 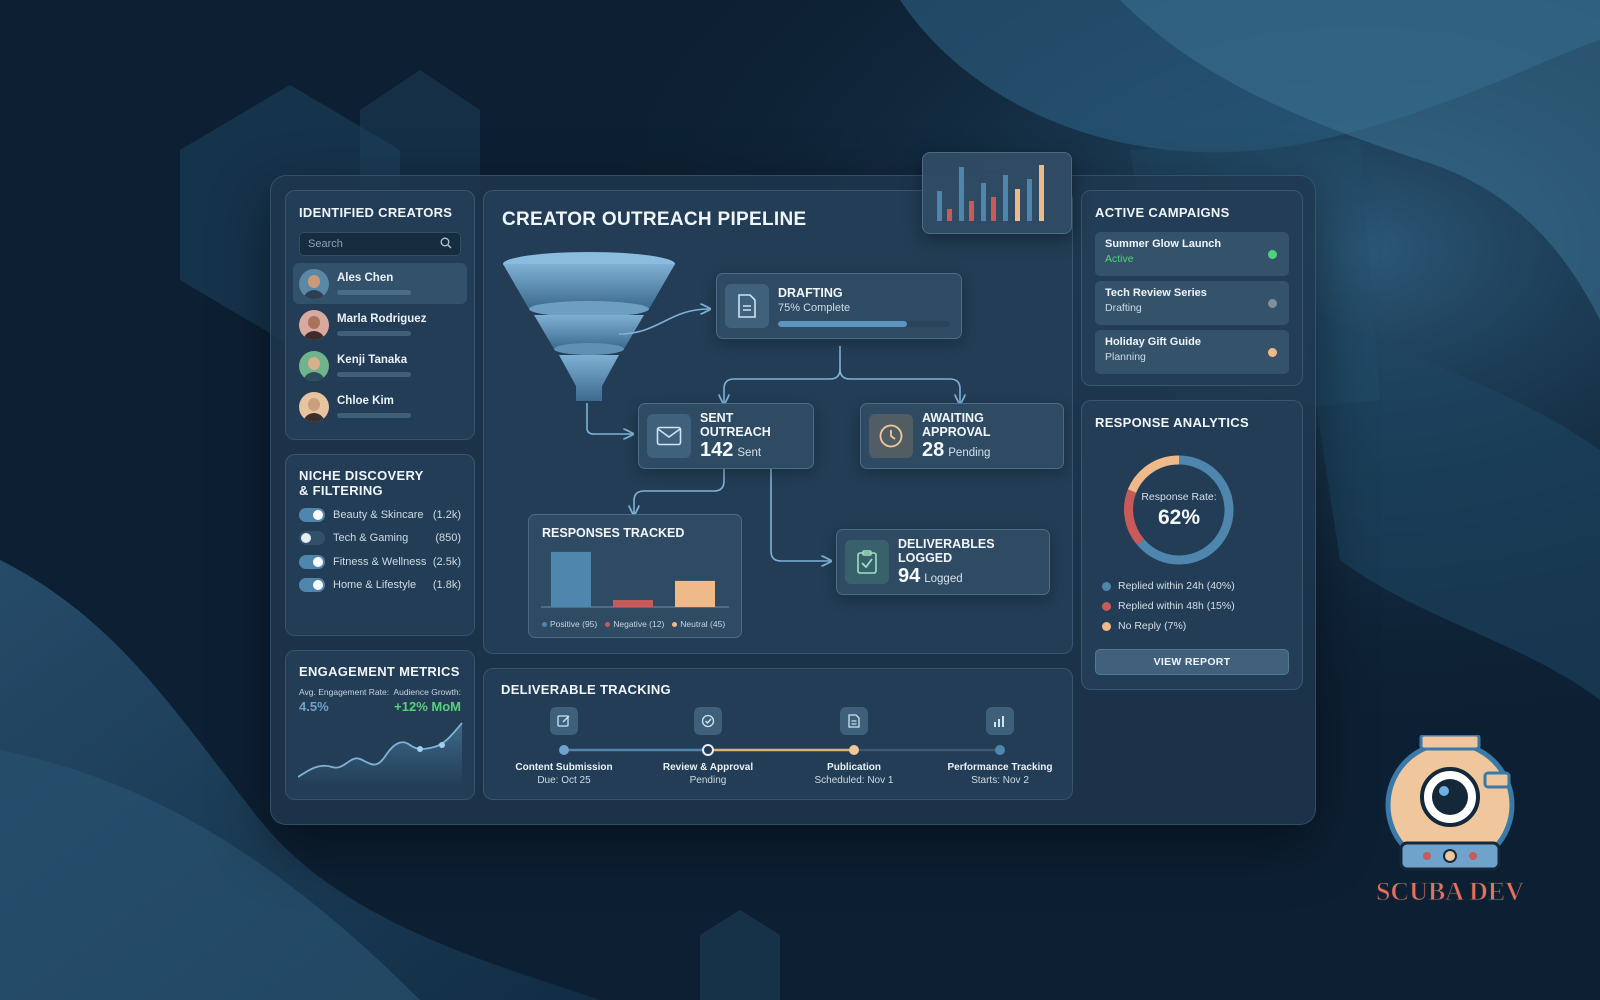 I want to click on niche-filter-row: Beauty & Skincare (1.2k), so click(x=380, y=514).